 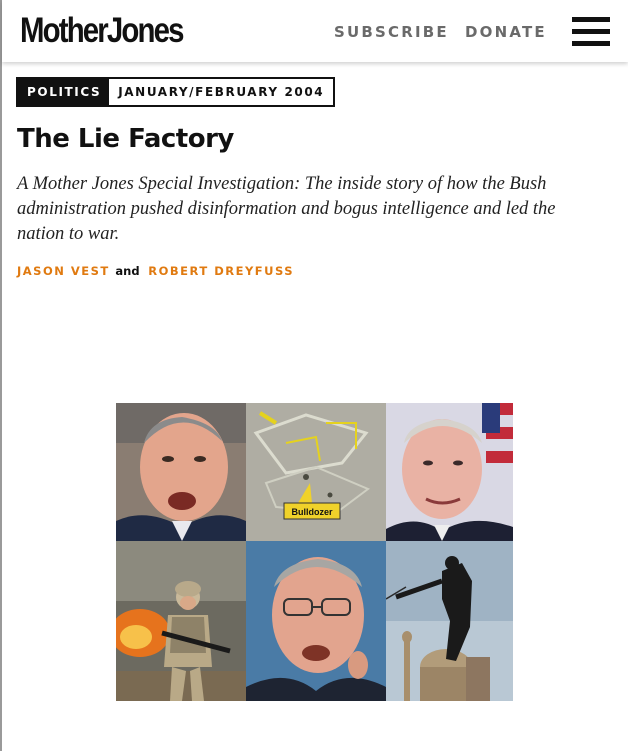 I want to click on hamburger-menu-icon, so click(x=591, y=32).